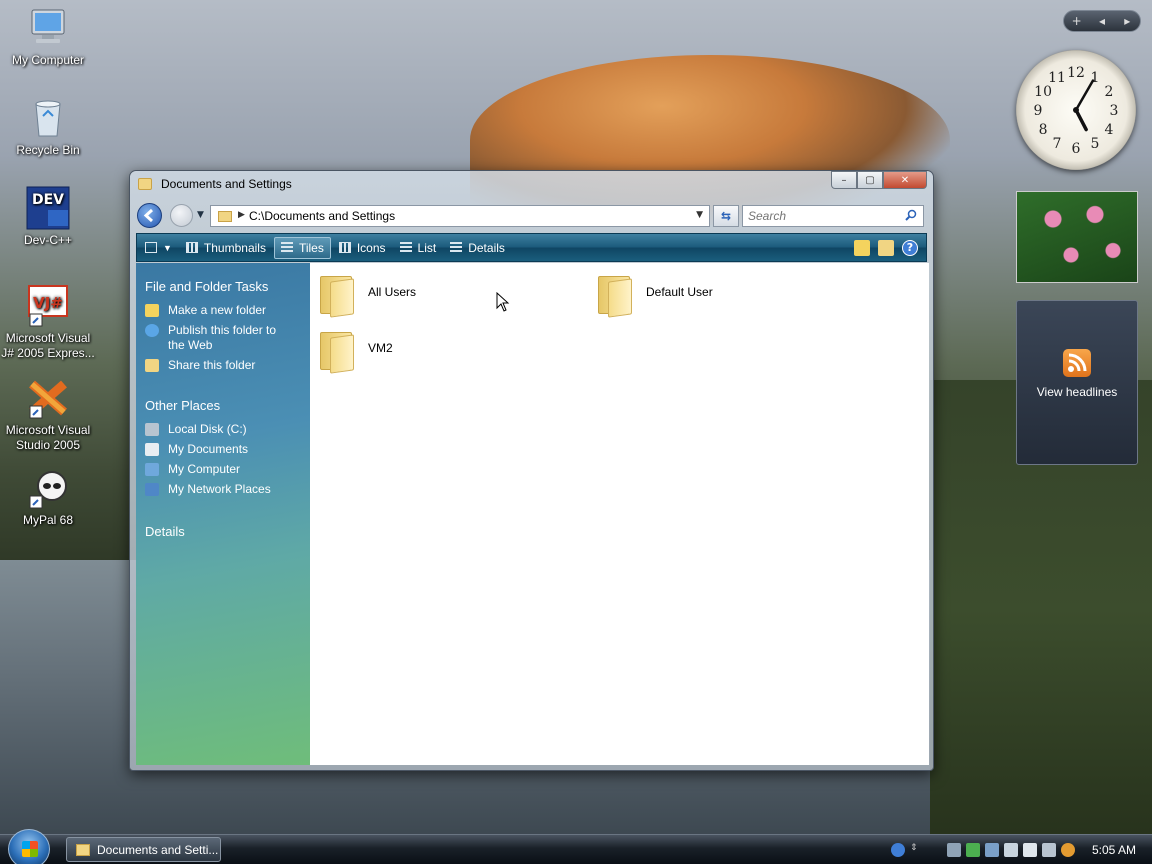  What do you see at coordinates (653, 292) in the screenshot?
I see `folder-item-default-user: Default User` at bounding box center [653, 292].